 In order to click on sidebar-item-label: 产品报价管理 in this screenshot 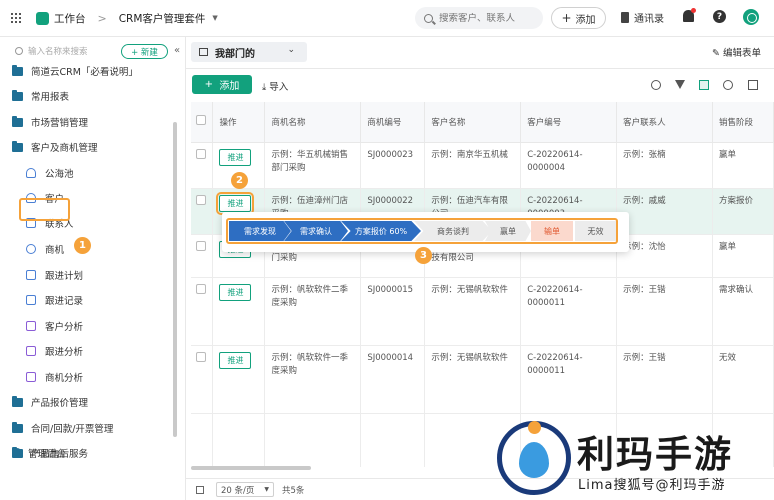, I will do `click(60, 403)`.